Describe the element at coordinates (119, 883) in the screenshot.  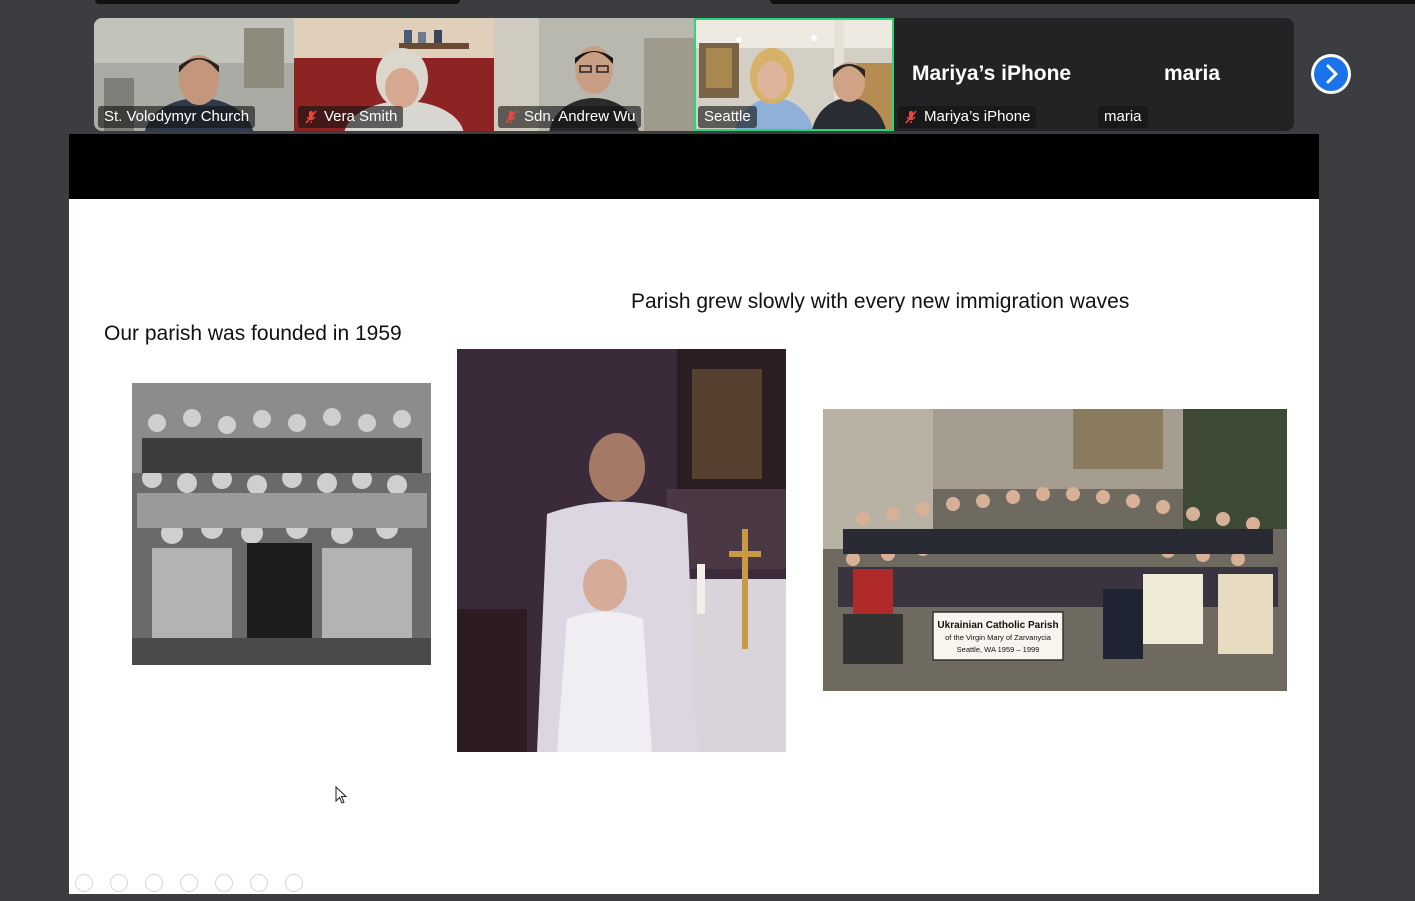
I see `next-slide-icon` at that location.